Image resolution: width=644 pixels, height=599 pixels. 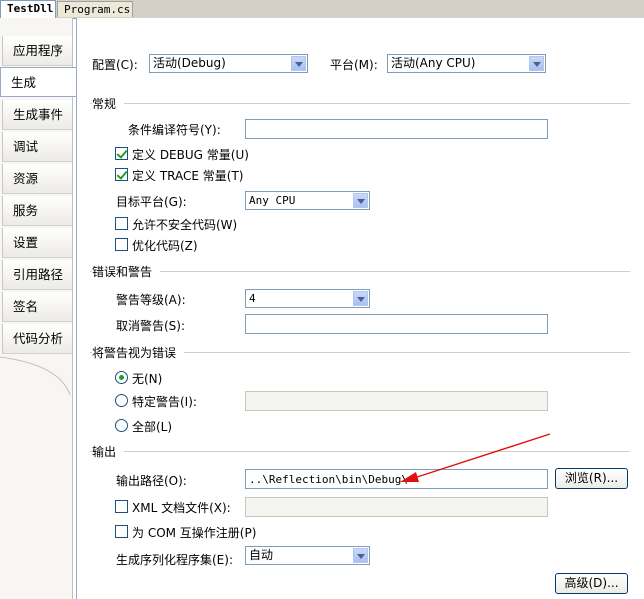 I want to click on suppress-warnings-label: 取消警告(S):, so click(x=151, y=326).